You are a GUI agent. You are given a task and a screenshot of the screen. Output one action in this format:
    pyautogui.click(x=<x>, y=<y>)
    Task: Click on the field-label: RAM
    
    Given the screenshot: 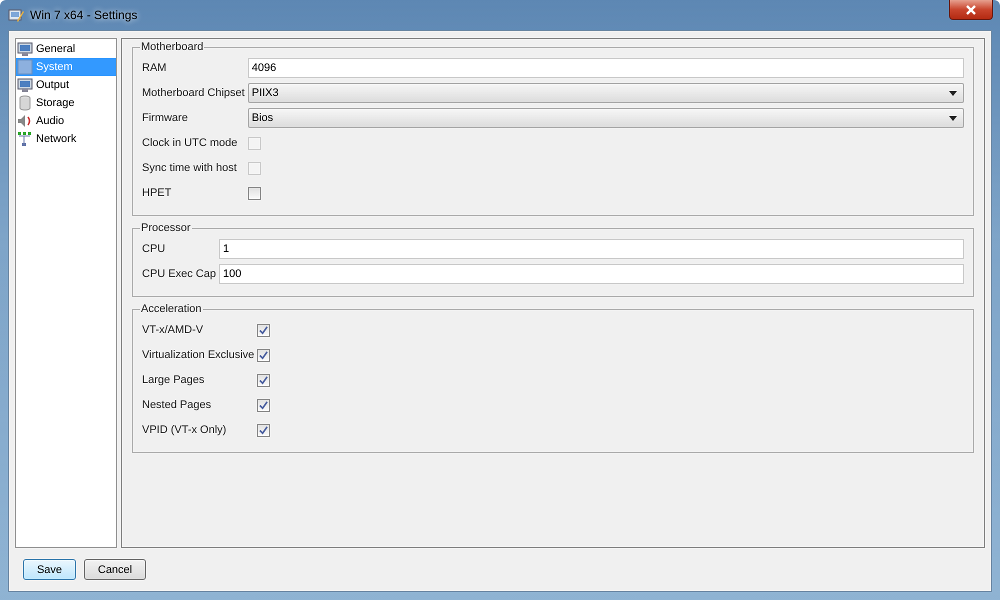 What is the action you would take?
    pyautogui.click(x=155, y=68)
    